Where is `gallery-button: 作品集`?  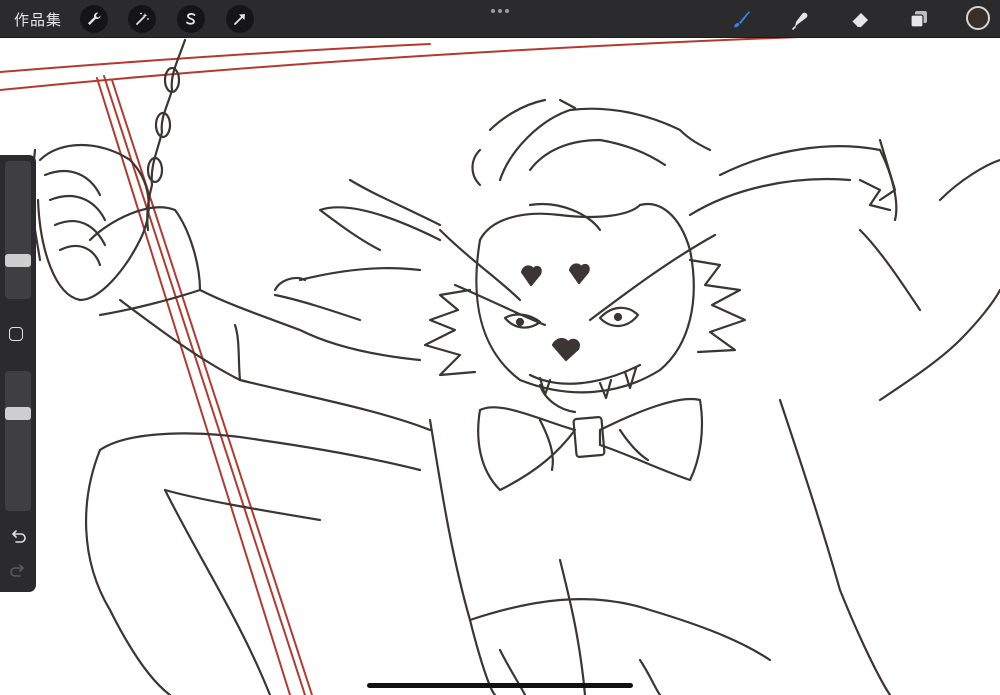 gallery-button: 作品集 is located at coordinates (38, 19).